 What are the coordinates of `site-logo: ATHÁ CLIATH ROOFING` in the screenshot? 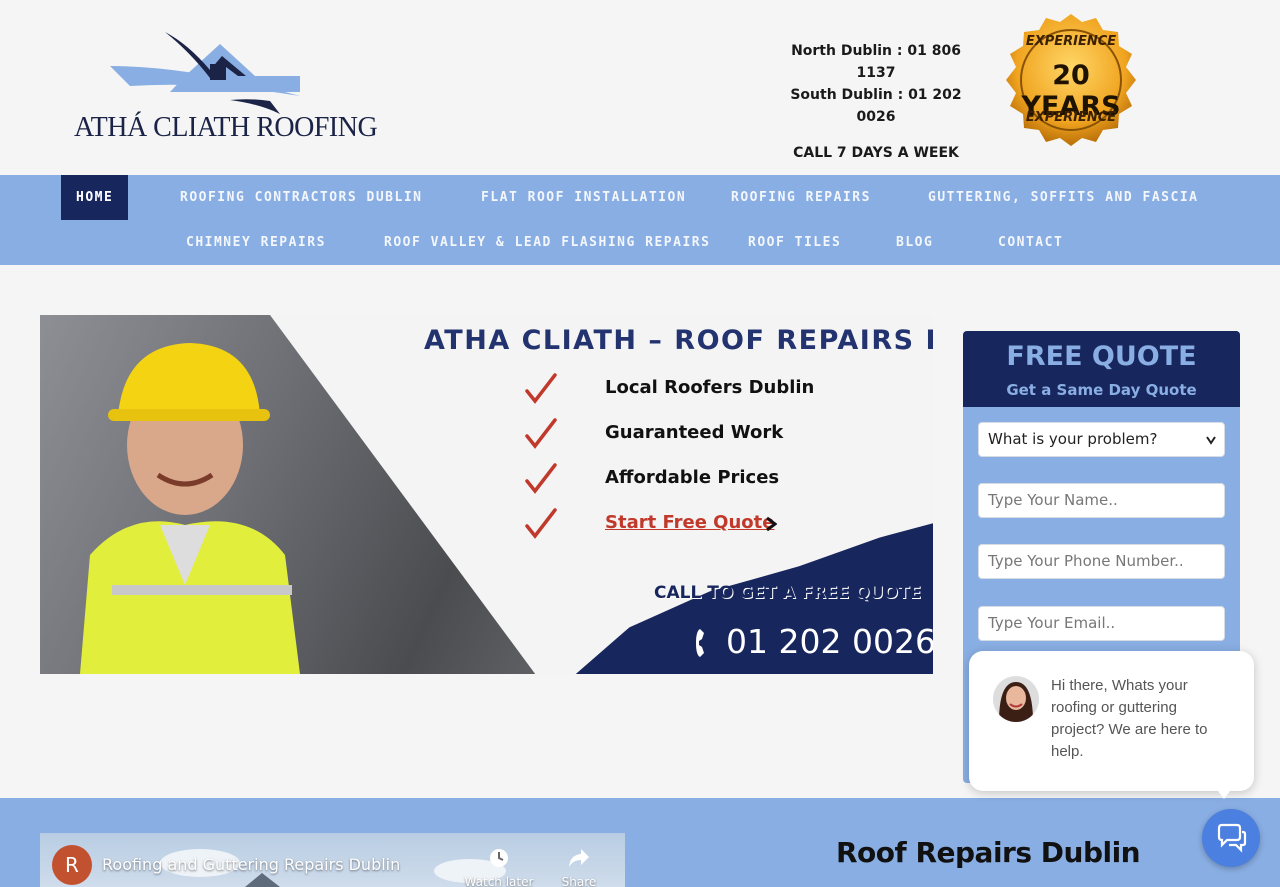 It's located at (224, 86).